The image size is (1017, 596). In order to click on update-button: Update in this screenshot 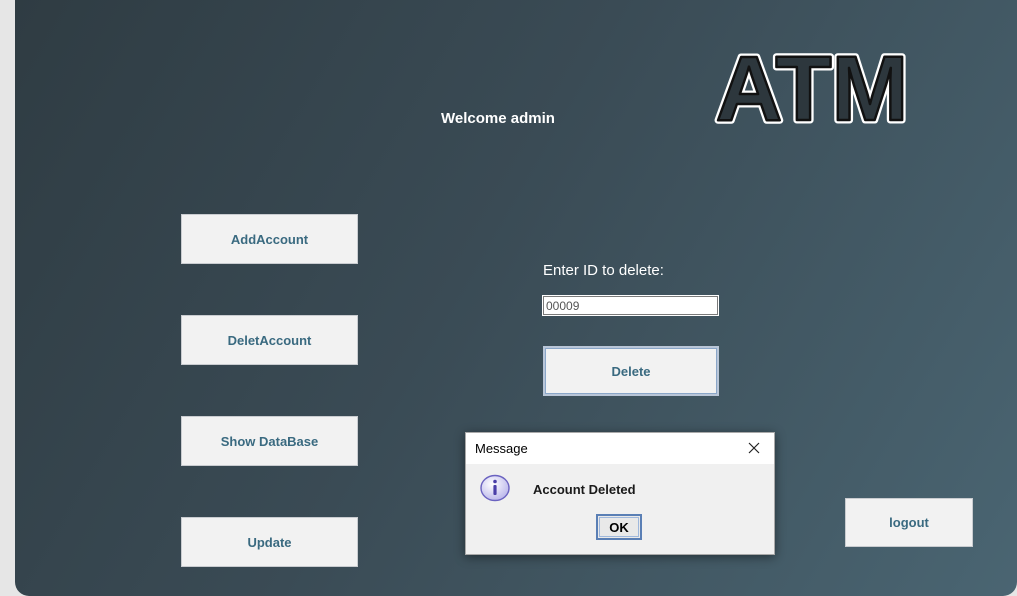, I will do `click(269, 542)`.